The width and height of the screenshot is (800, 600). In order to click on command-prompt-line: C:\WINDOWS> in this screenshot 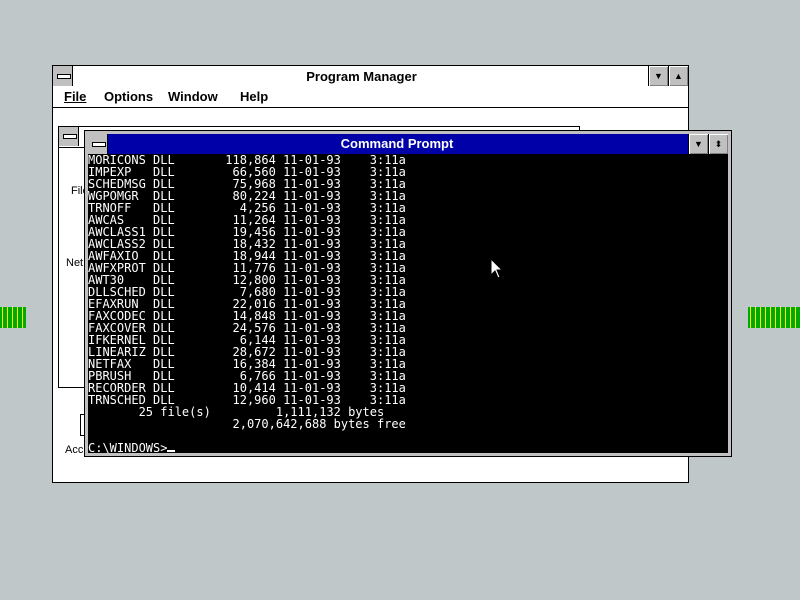, I will do `click(408, 447)`.